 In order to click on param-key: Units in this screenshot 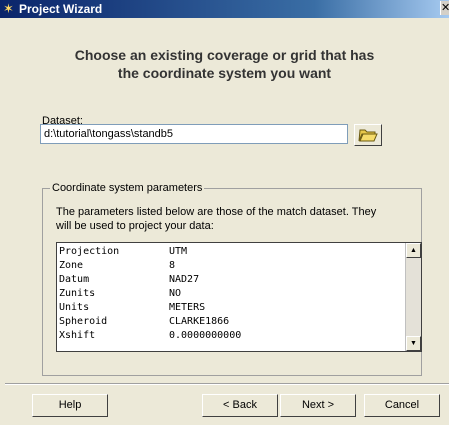, I will do `click(74, 307)`.